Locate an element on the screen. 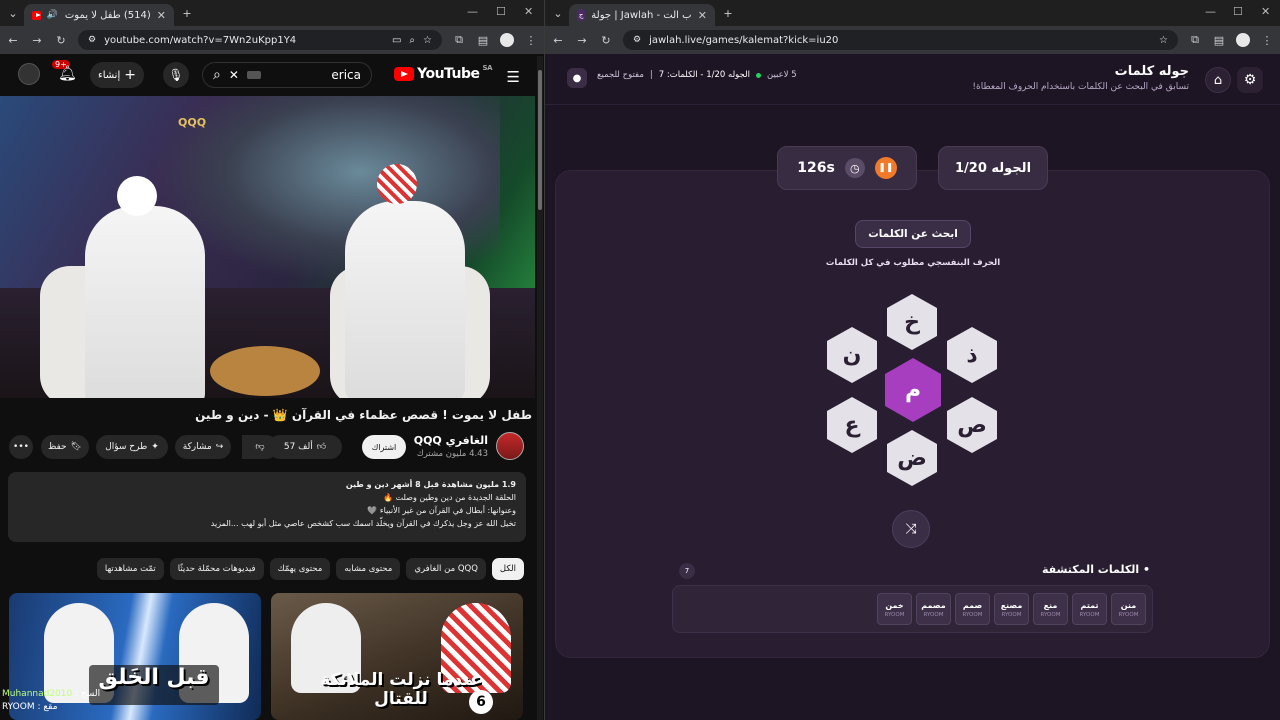 The width and height of the screenshot is (1280, 720). thumb-caption: قبل الخَلق is located at coordinates (154, 685).